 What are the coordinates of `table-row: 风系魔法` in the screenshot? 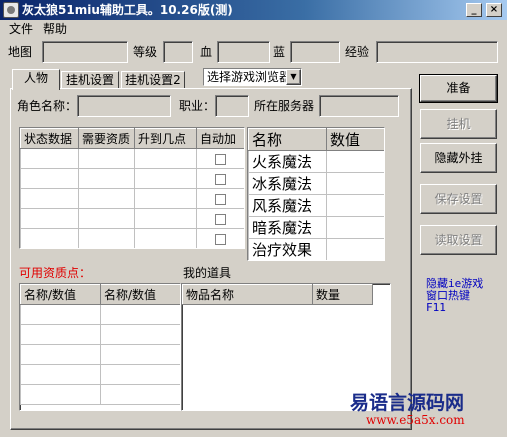 It's located at (316, 205).